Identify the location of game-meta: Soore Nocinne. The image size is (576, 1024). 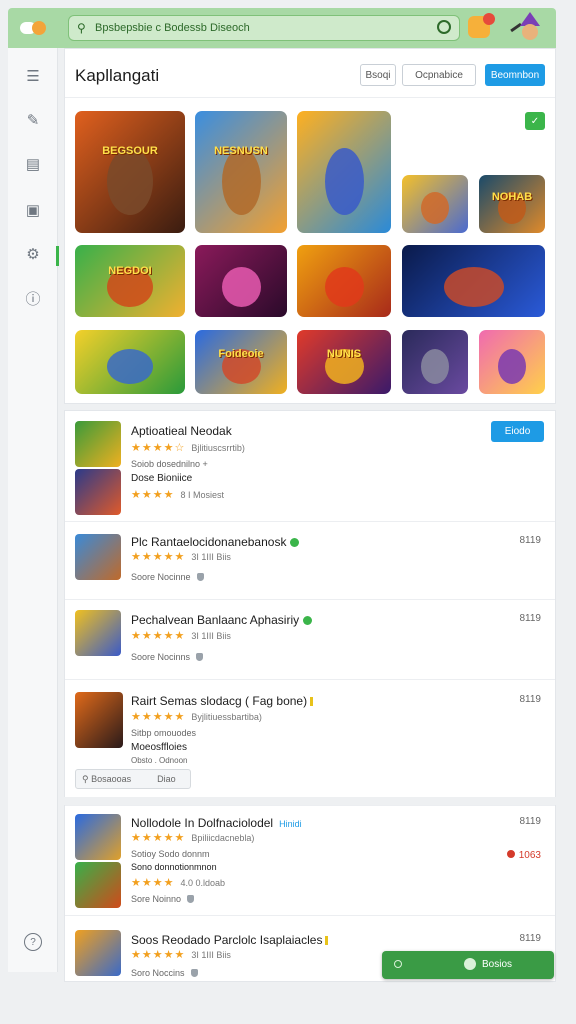
(167, 577).